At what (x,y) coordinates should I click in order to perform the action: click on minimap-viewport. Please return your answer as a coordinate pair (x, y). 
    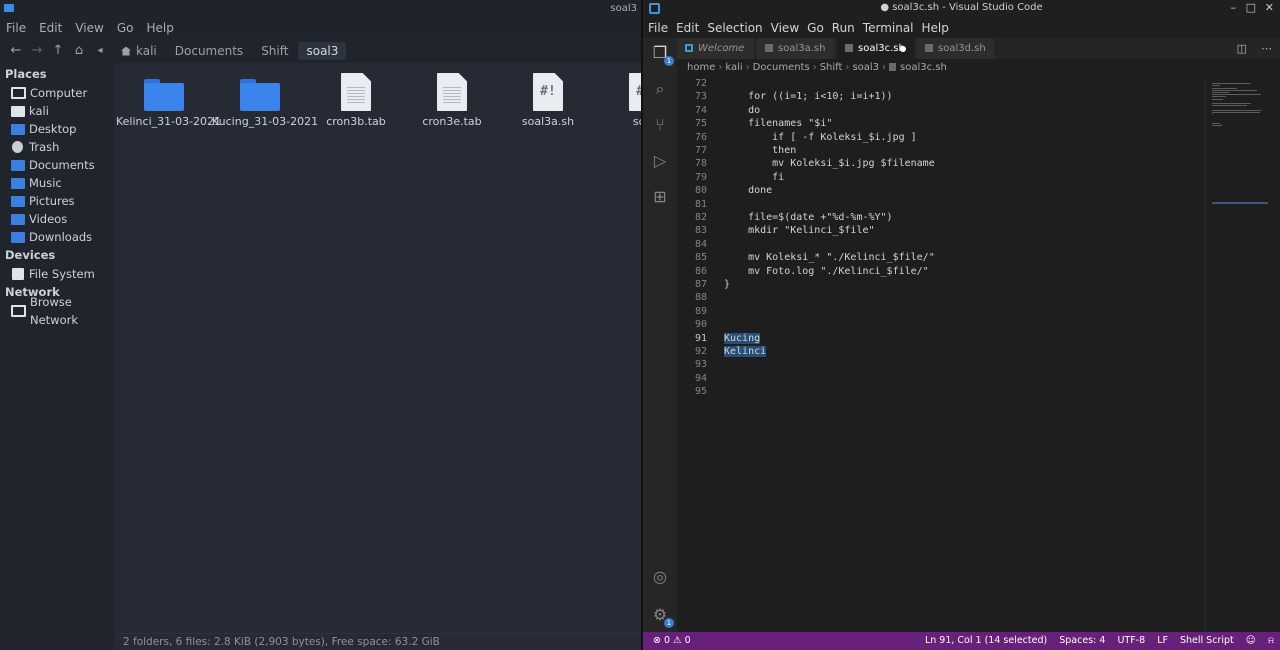
    Looking at the image, I should click on (1240, 203).